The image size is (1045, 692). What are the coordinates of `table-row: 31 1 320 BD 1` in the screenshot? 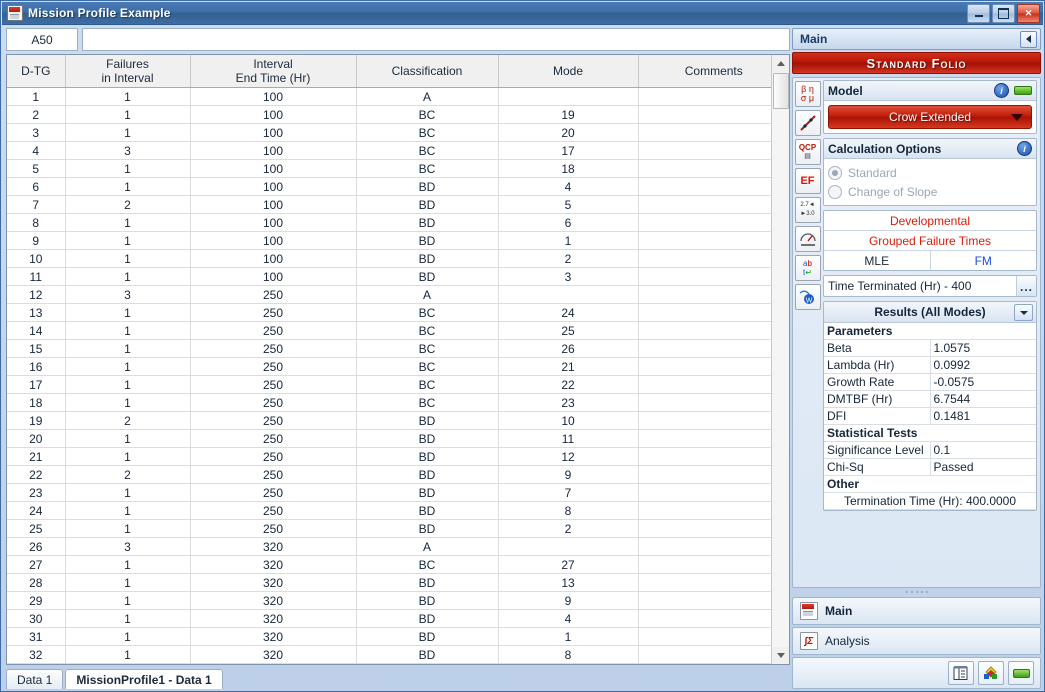 It's located at (389, 636).